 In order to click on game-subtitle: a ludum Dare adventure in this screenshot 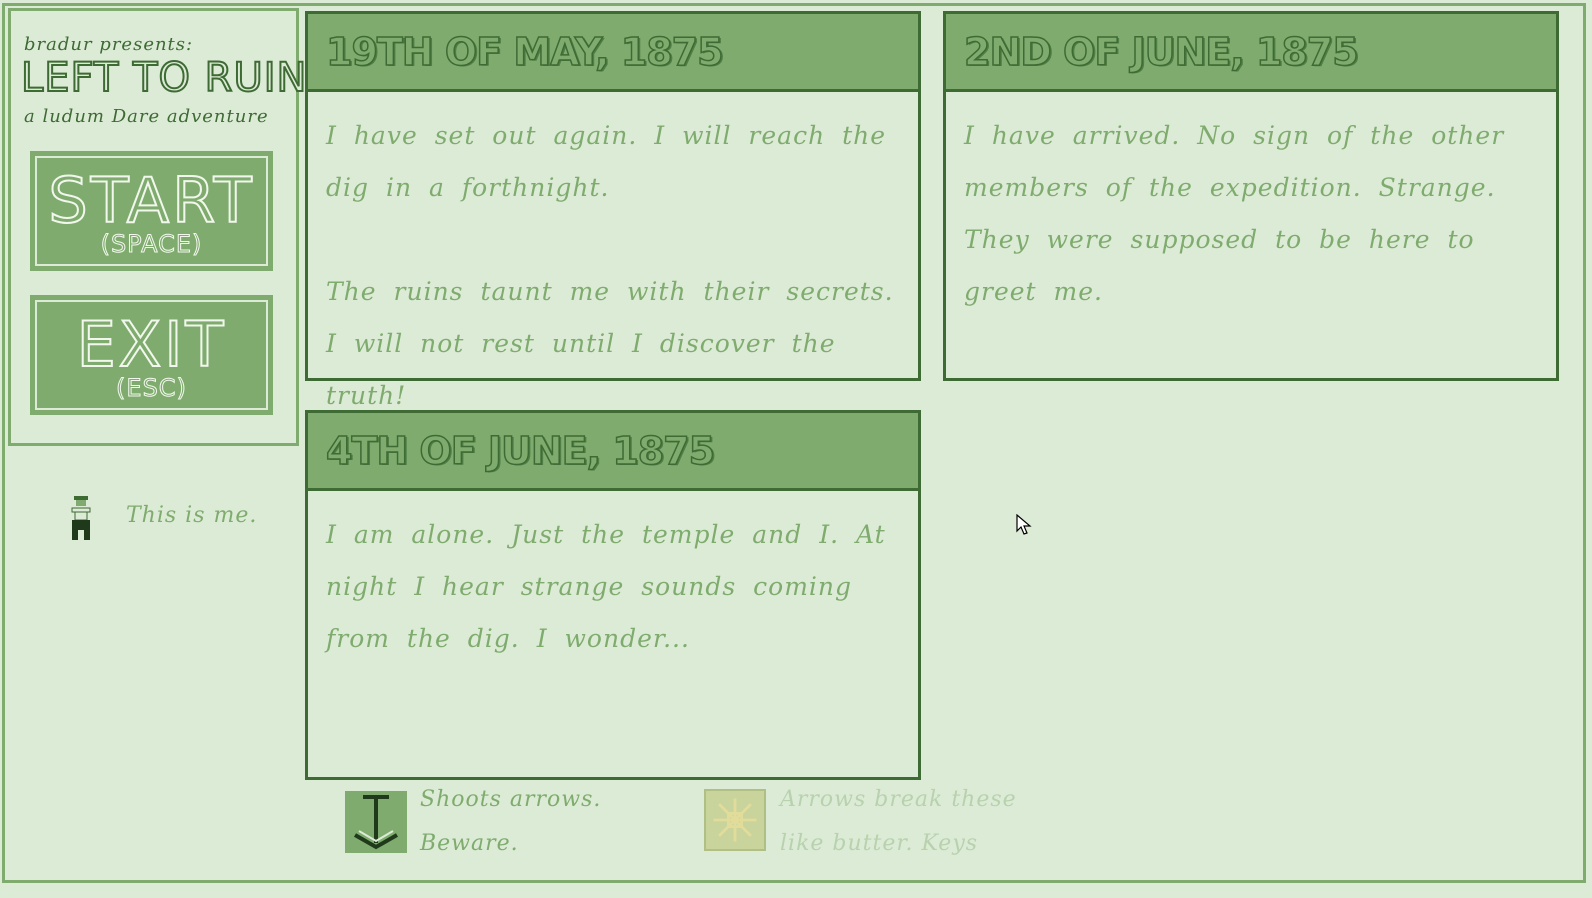, I will do `click(146, 116)`.